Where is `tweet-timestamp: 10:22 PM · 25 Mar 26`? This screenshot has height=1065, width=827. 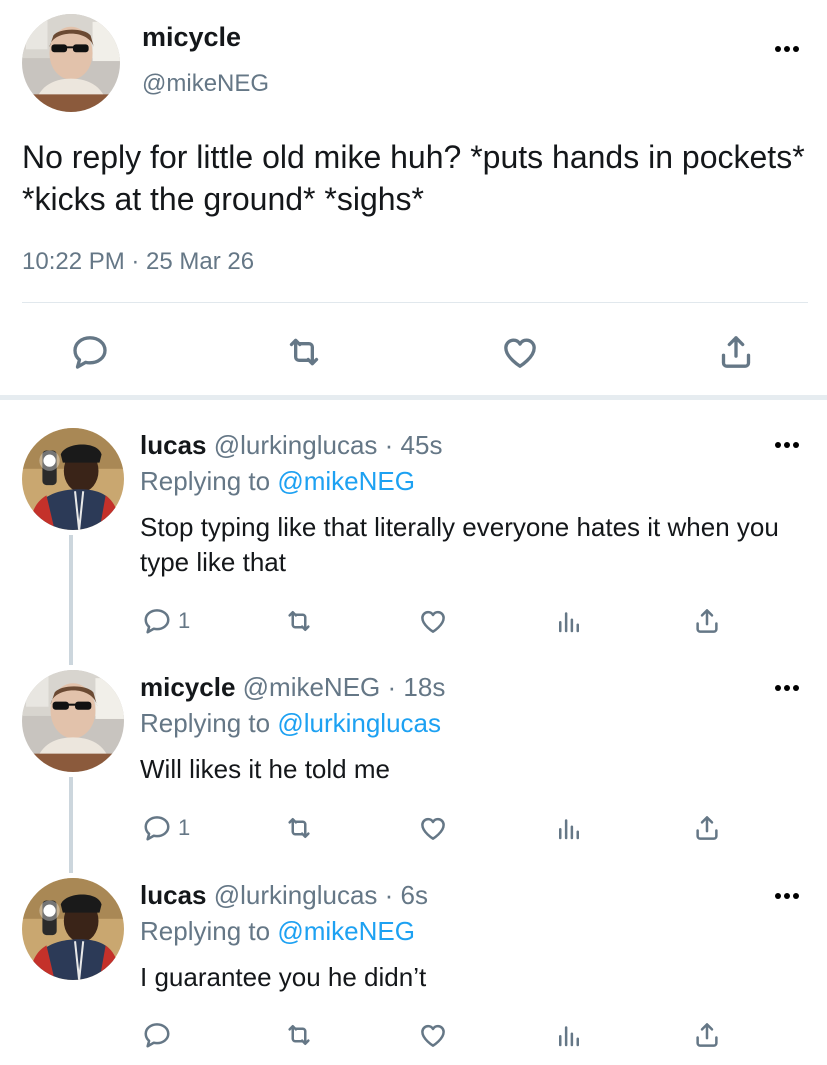
tweet-timestamp: 10:22 PM · 25 Mar 26 is located at coordinates (138, 262).